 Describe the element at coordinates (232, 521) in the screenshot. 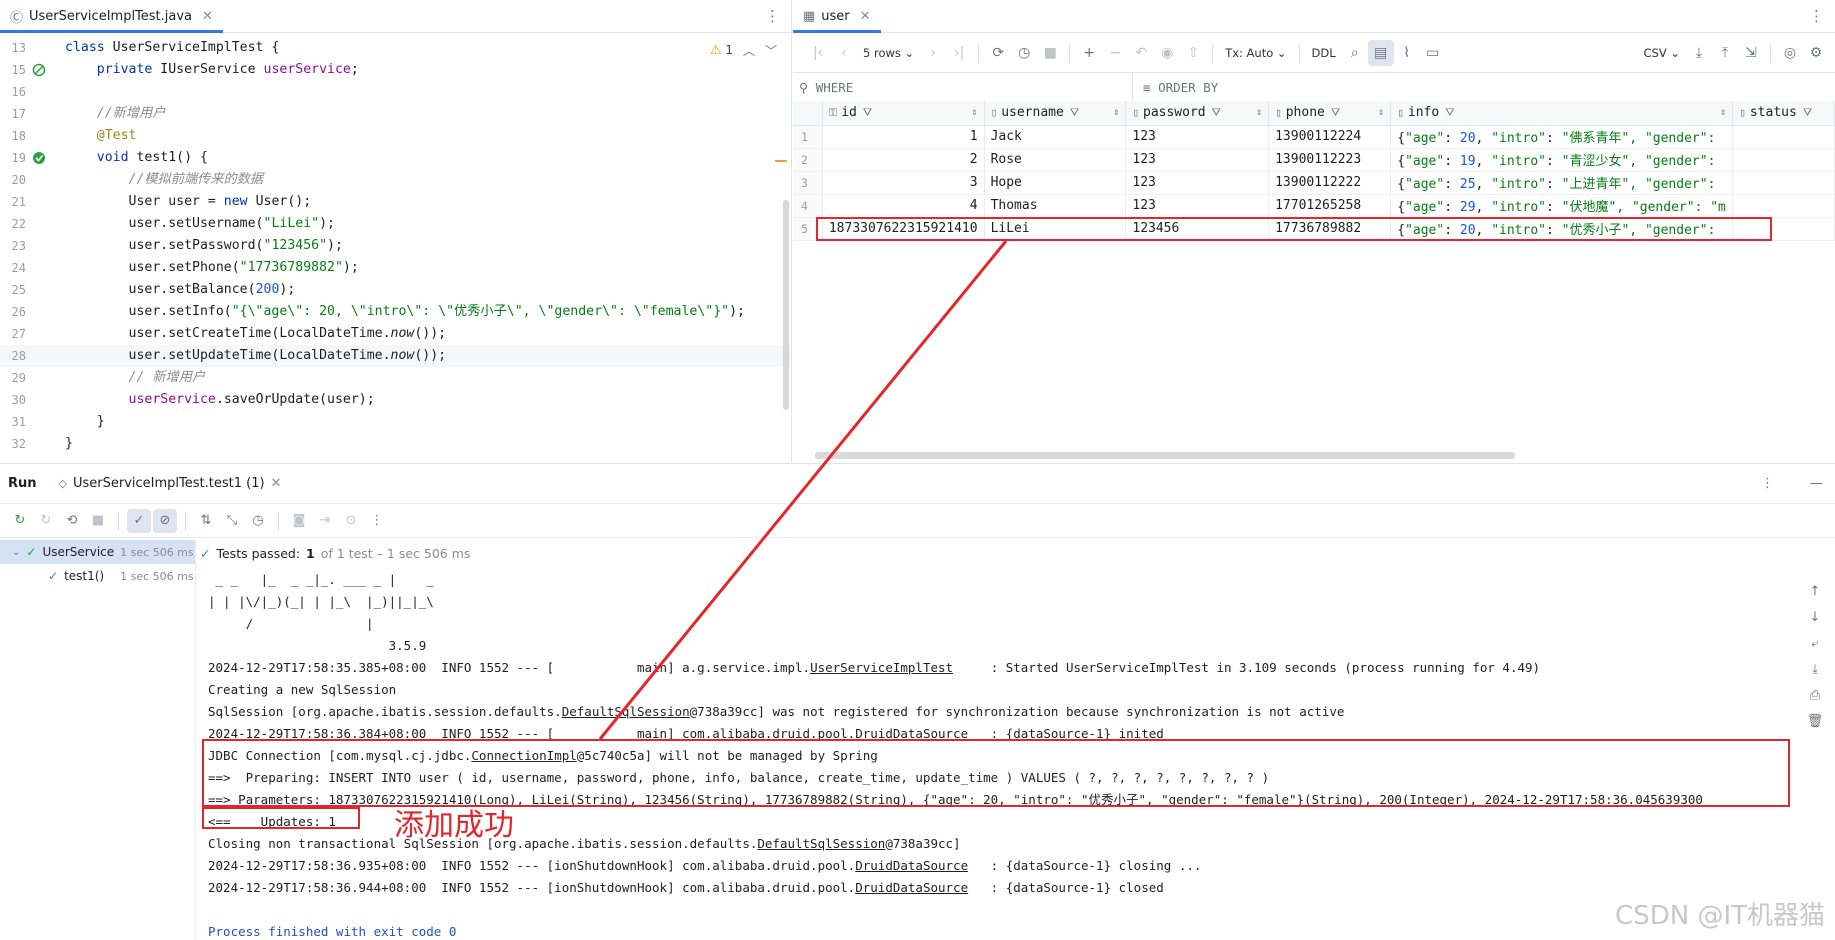

I see `sort-duration-icon: ⤡` at that location.